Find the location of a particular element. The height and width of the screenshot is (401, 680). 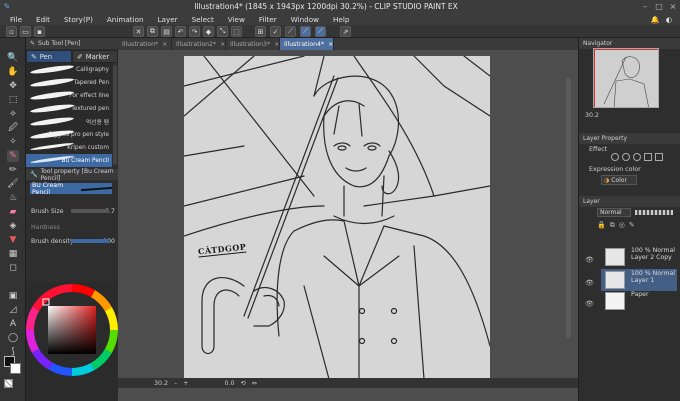

expression-color-select: ◑ Color is located at coordinates (619, 180).